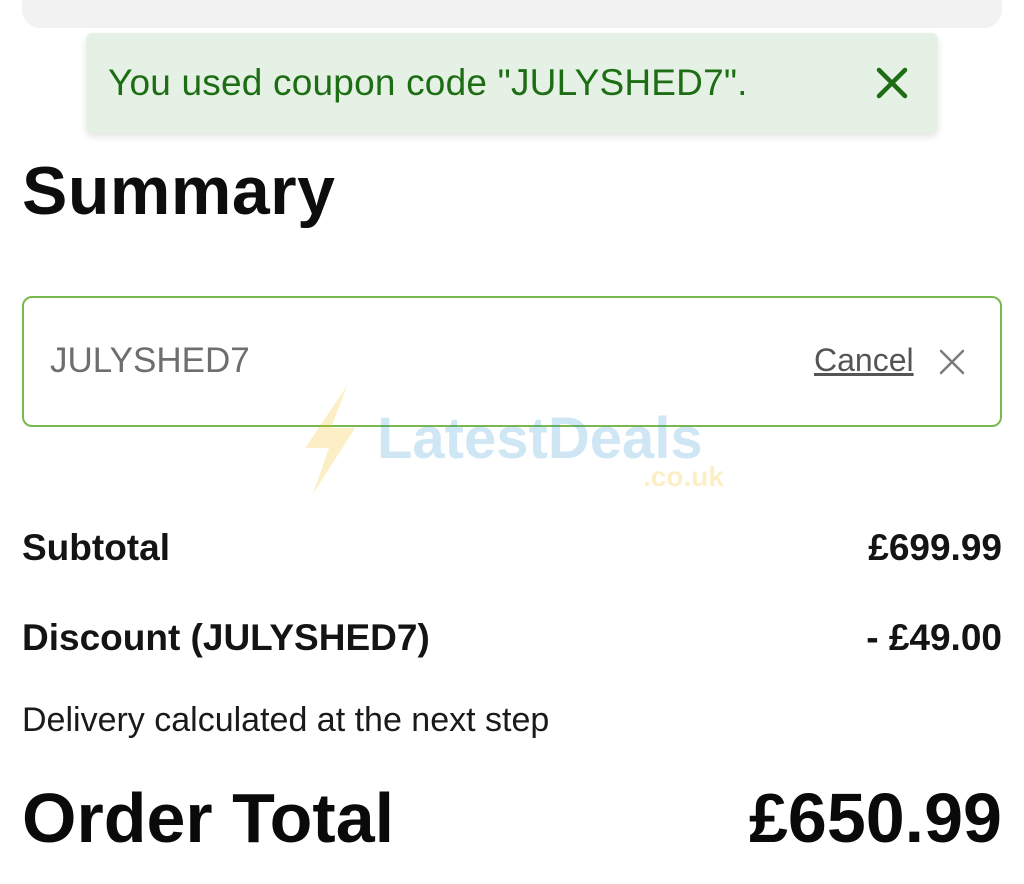 This screenshot has width=1024, height=884. I want to click on watermark-domain-text: .co.uk, so click(683, 476).